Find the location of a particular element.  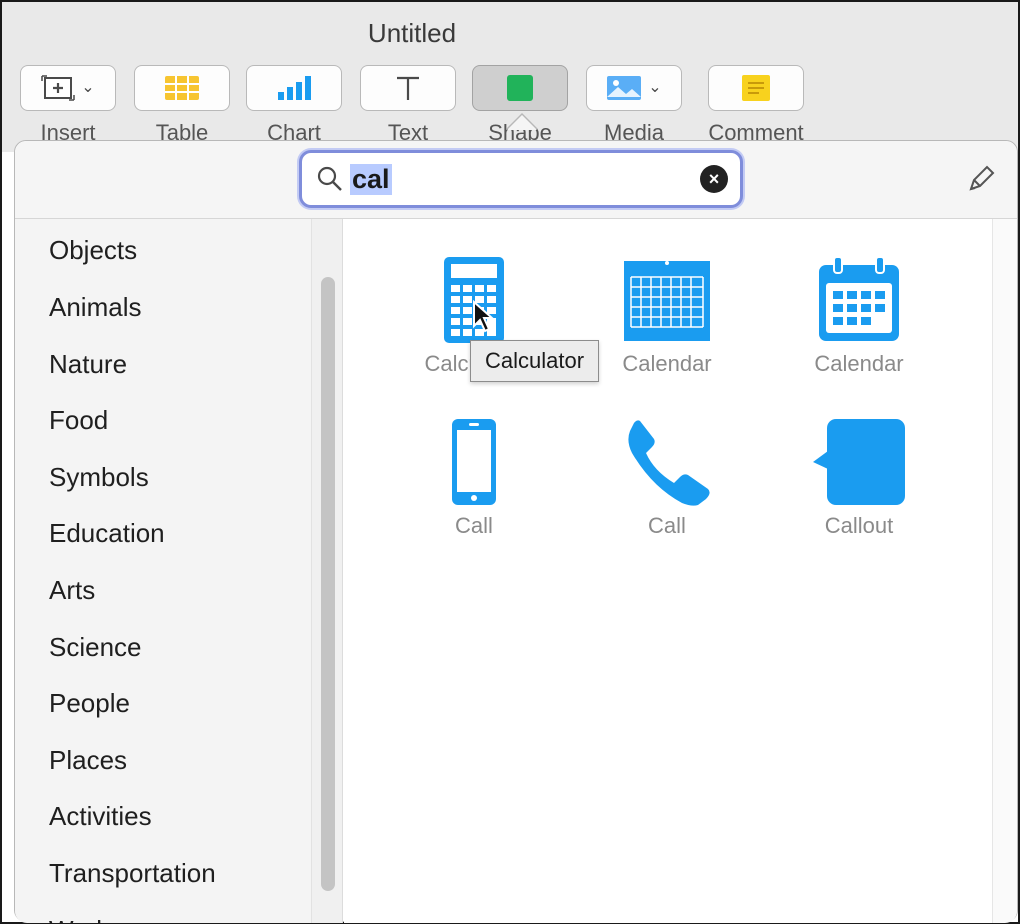

text-icon is located at coordinates (408, 88).